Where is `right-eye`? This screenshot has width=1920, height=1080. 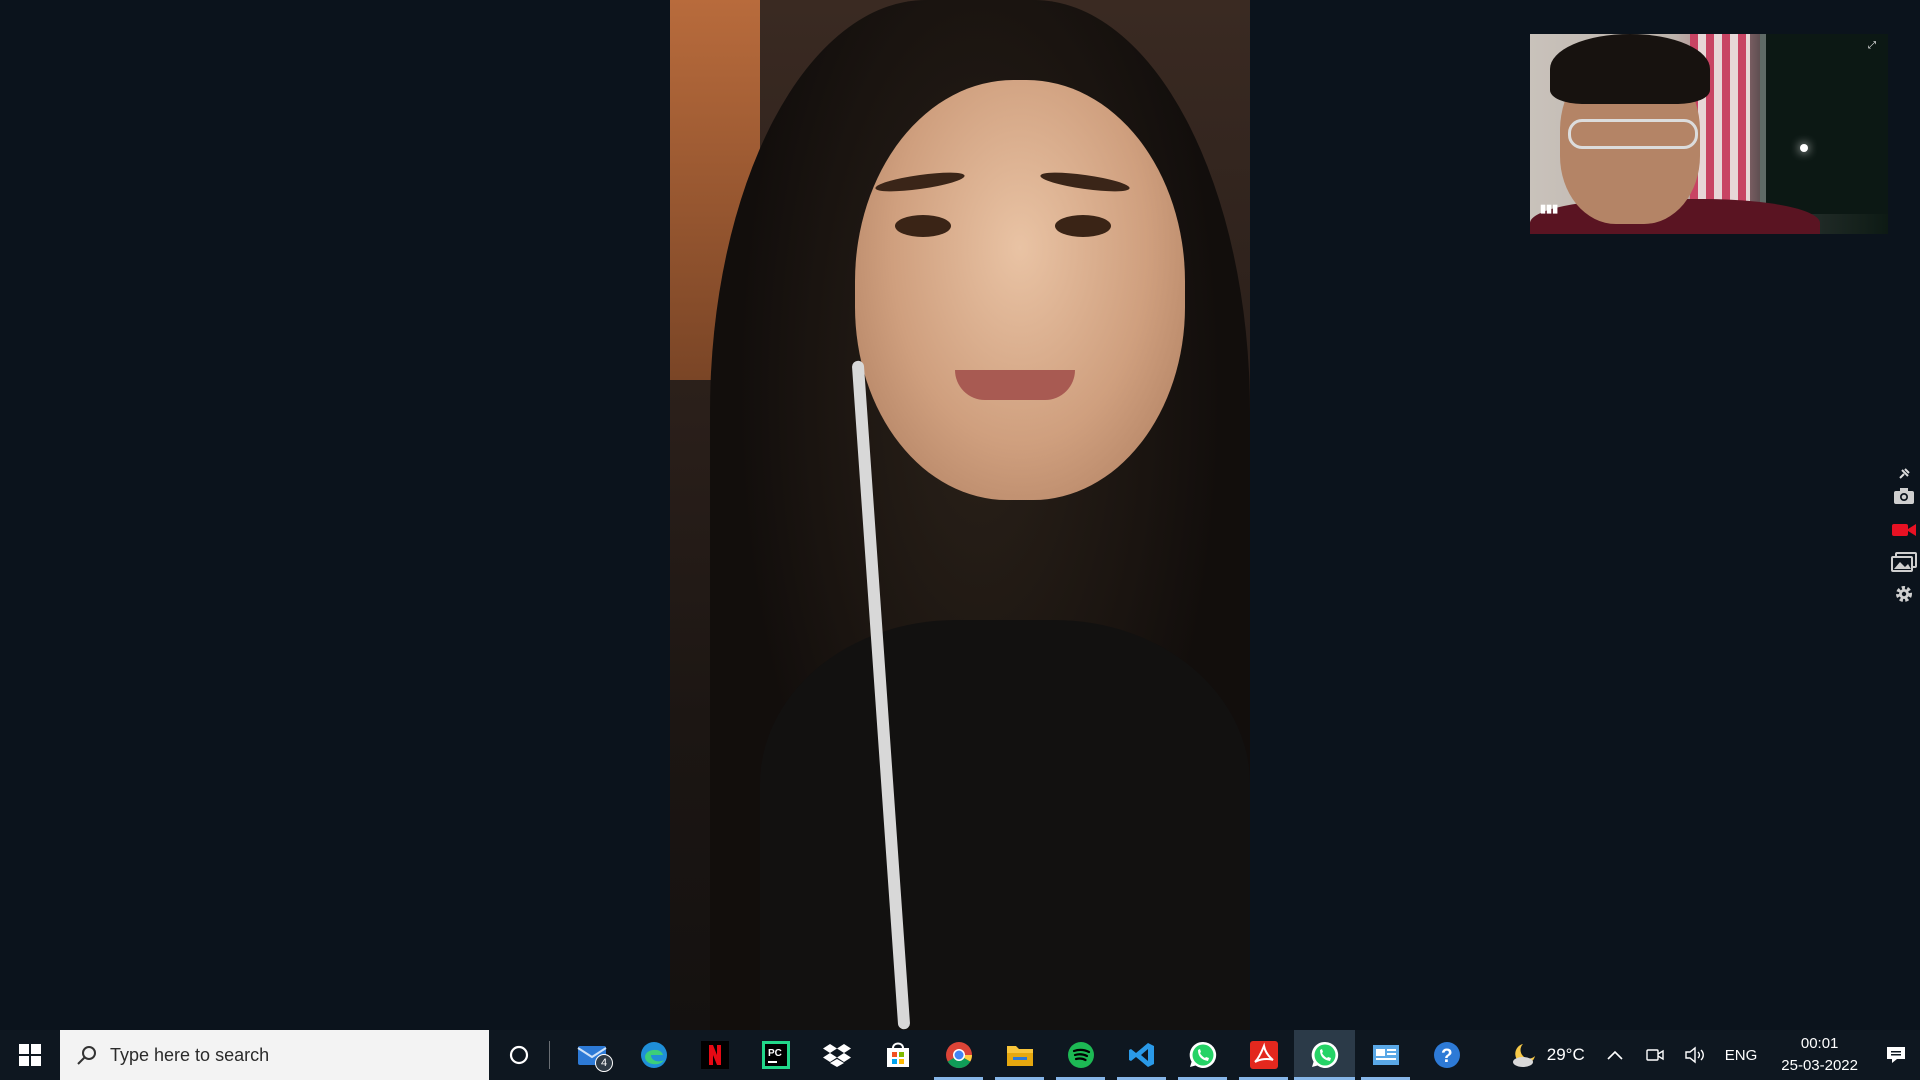
right-eye is located at coordinates (1083, 226).